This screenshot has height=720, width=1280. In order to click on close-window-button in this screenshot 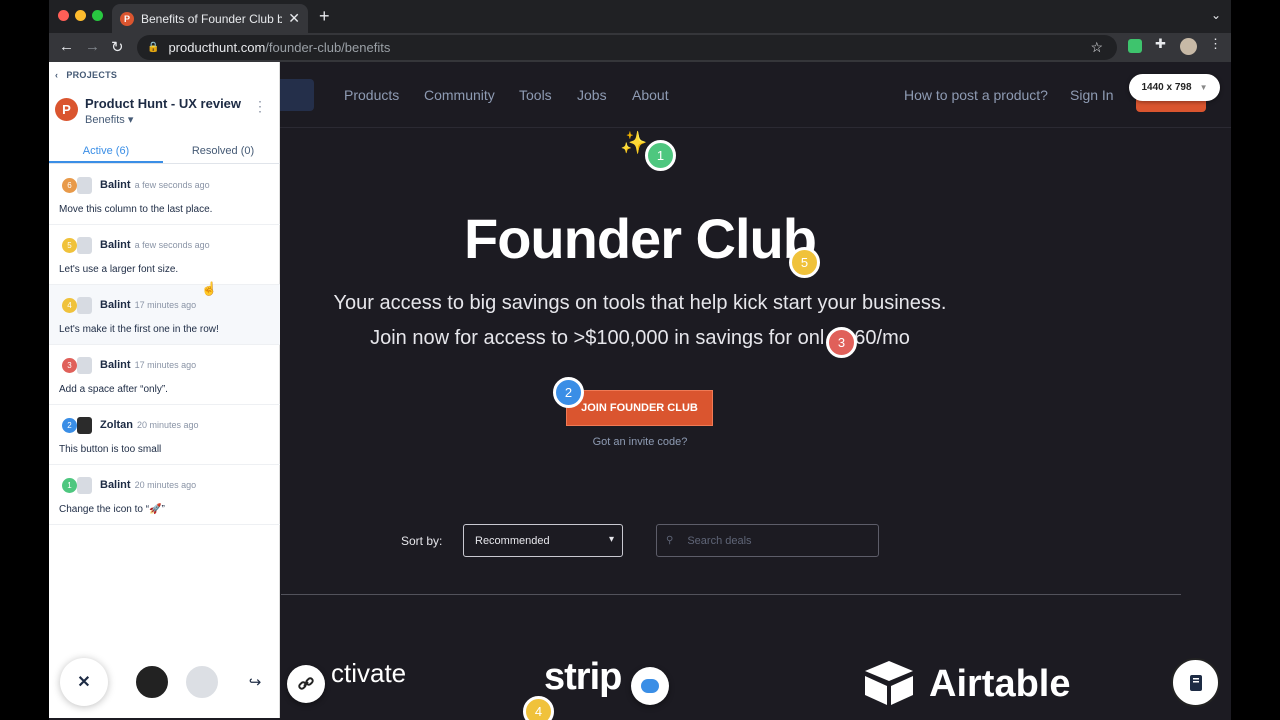, I will do `click(63, 15)`.